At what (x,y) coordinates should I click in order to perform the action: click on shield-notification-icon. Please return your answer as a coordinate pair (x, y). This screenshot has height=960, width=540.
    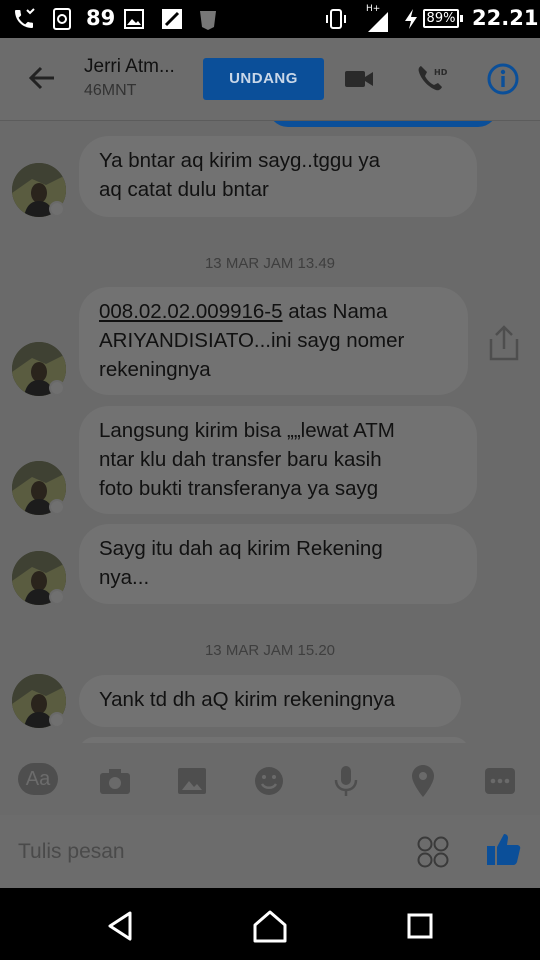
    Looking at the image, I should click on (208, 20).